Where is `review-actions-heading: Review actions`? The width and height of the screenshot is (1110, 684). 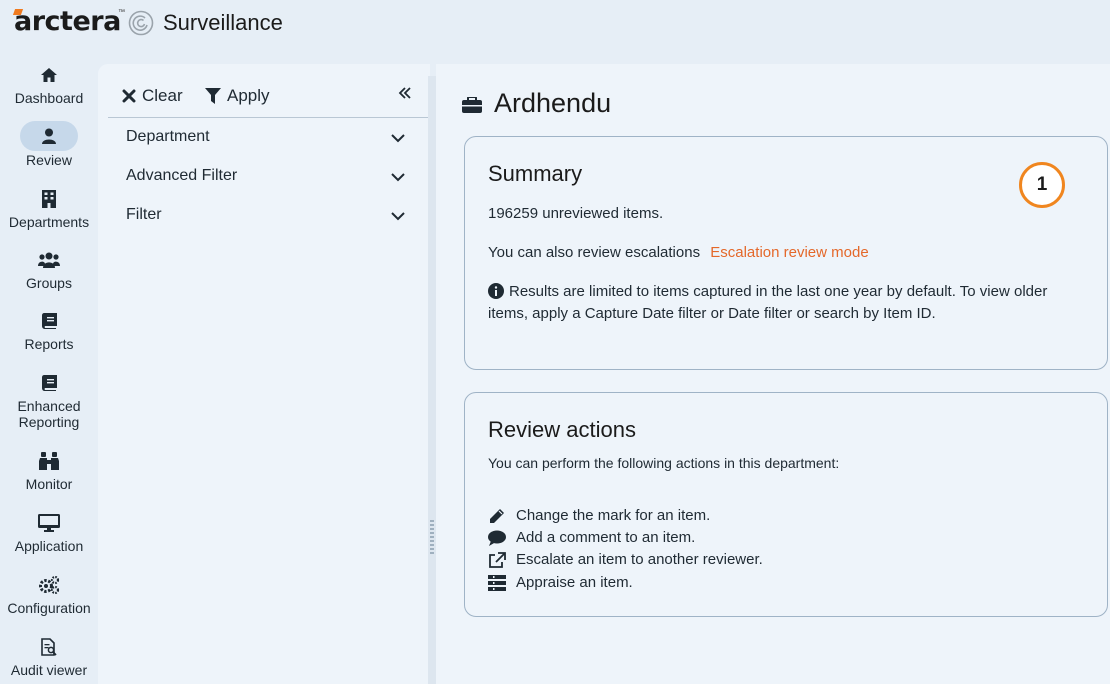 review-actions-heading: Review actions is located at coordinates (562, 429).